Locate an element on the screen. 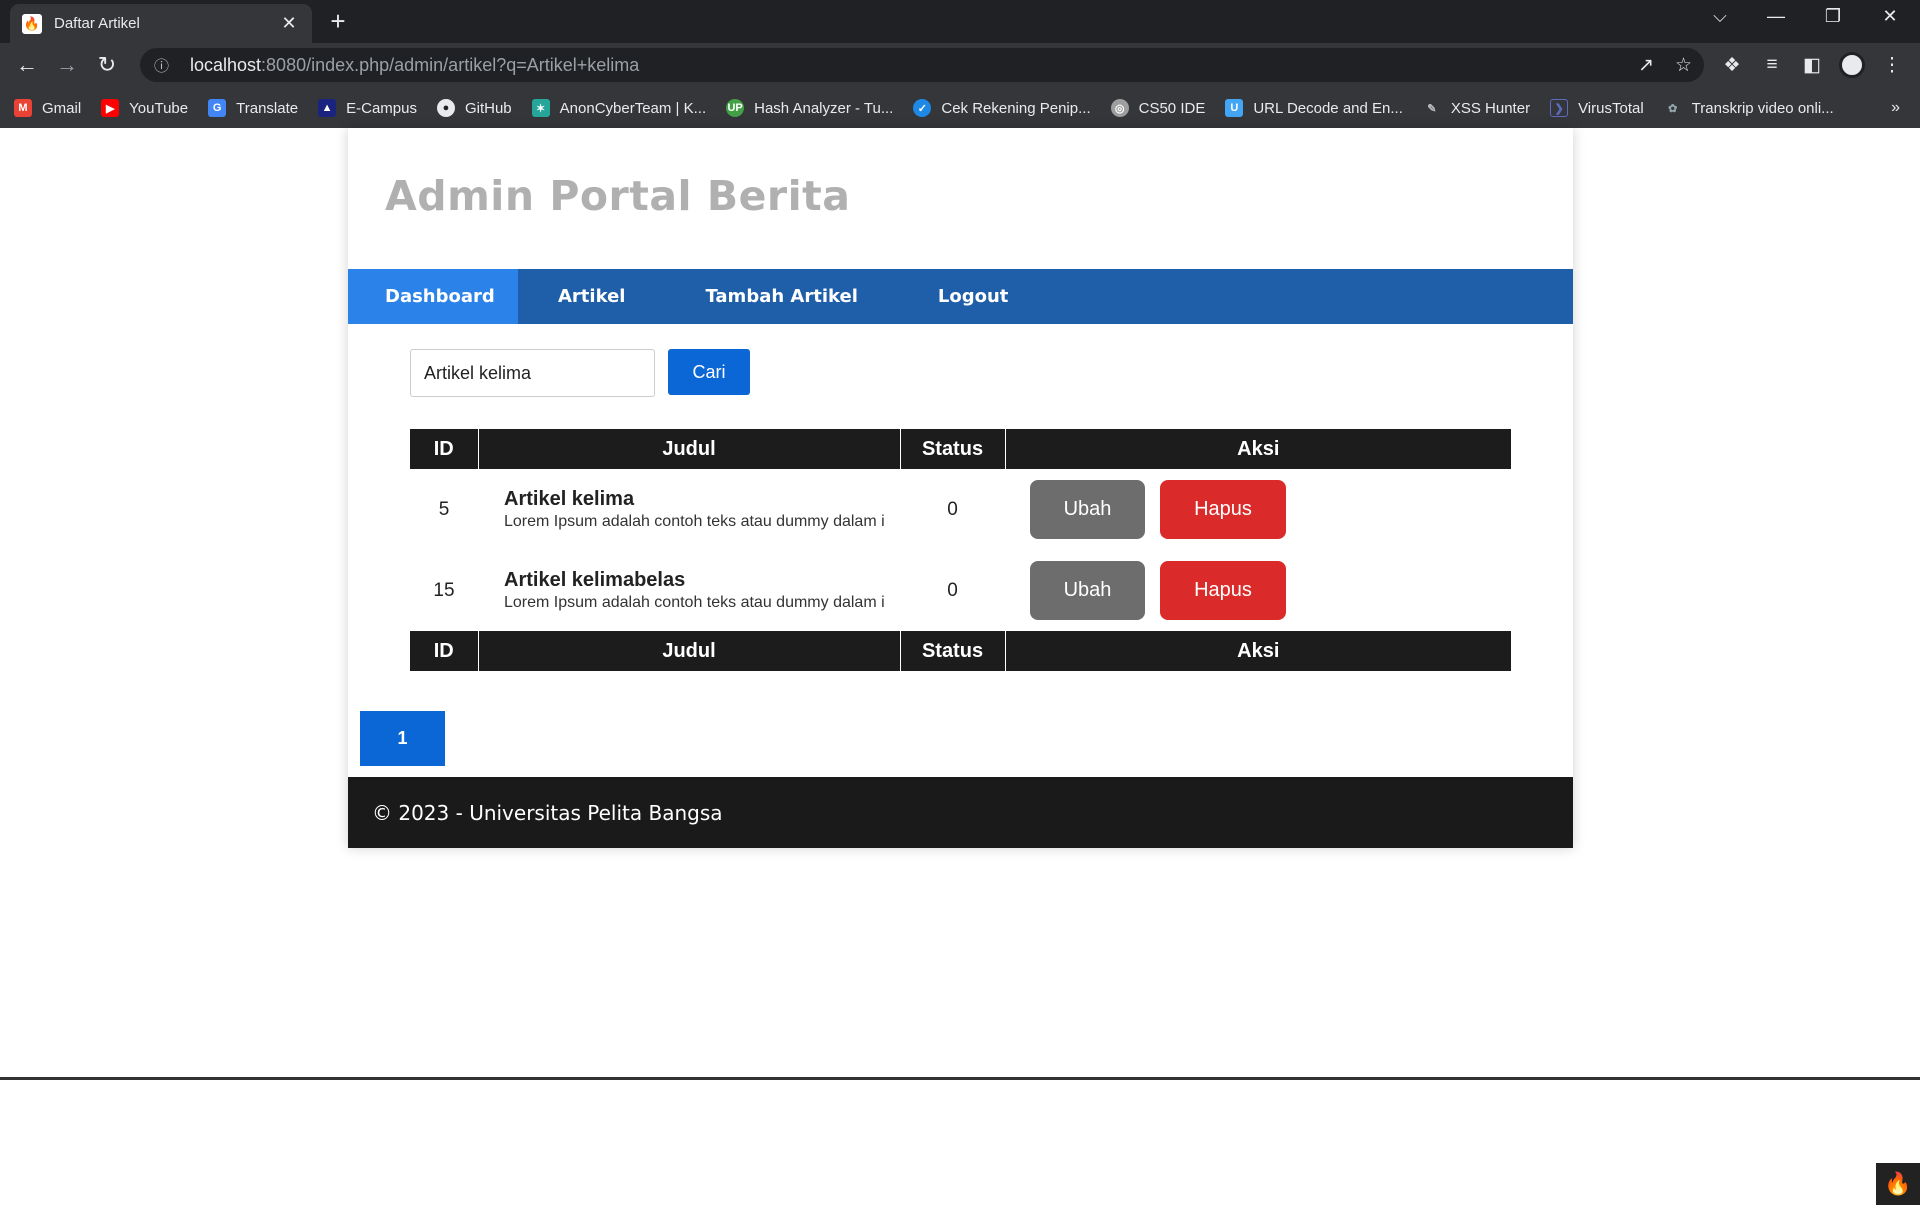 The image size is (1920, 1205). pagination-page-1: 1 is located at coordinates (402, 738).